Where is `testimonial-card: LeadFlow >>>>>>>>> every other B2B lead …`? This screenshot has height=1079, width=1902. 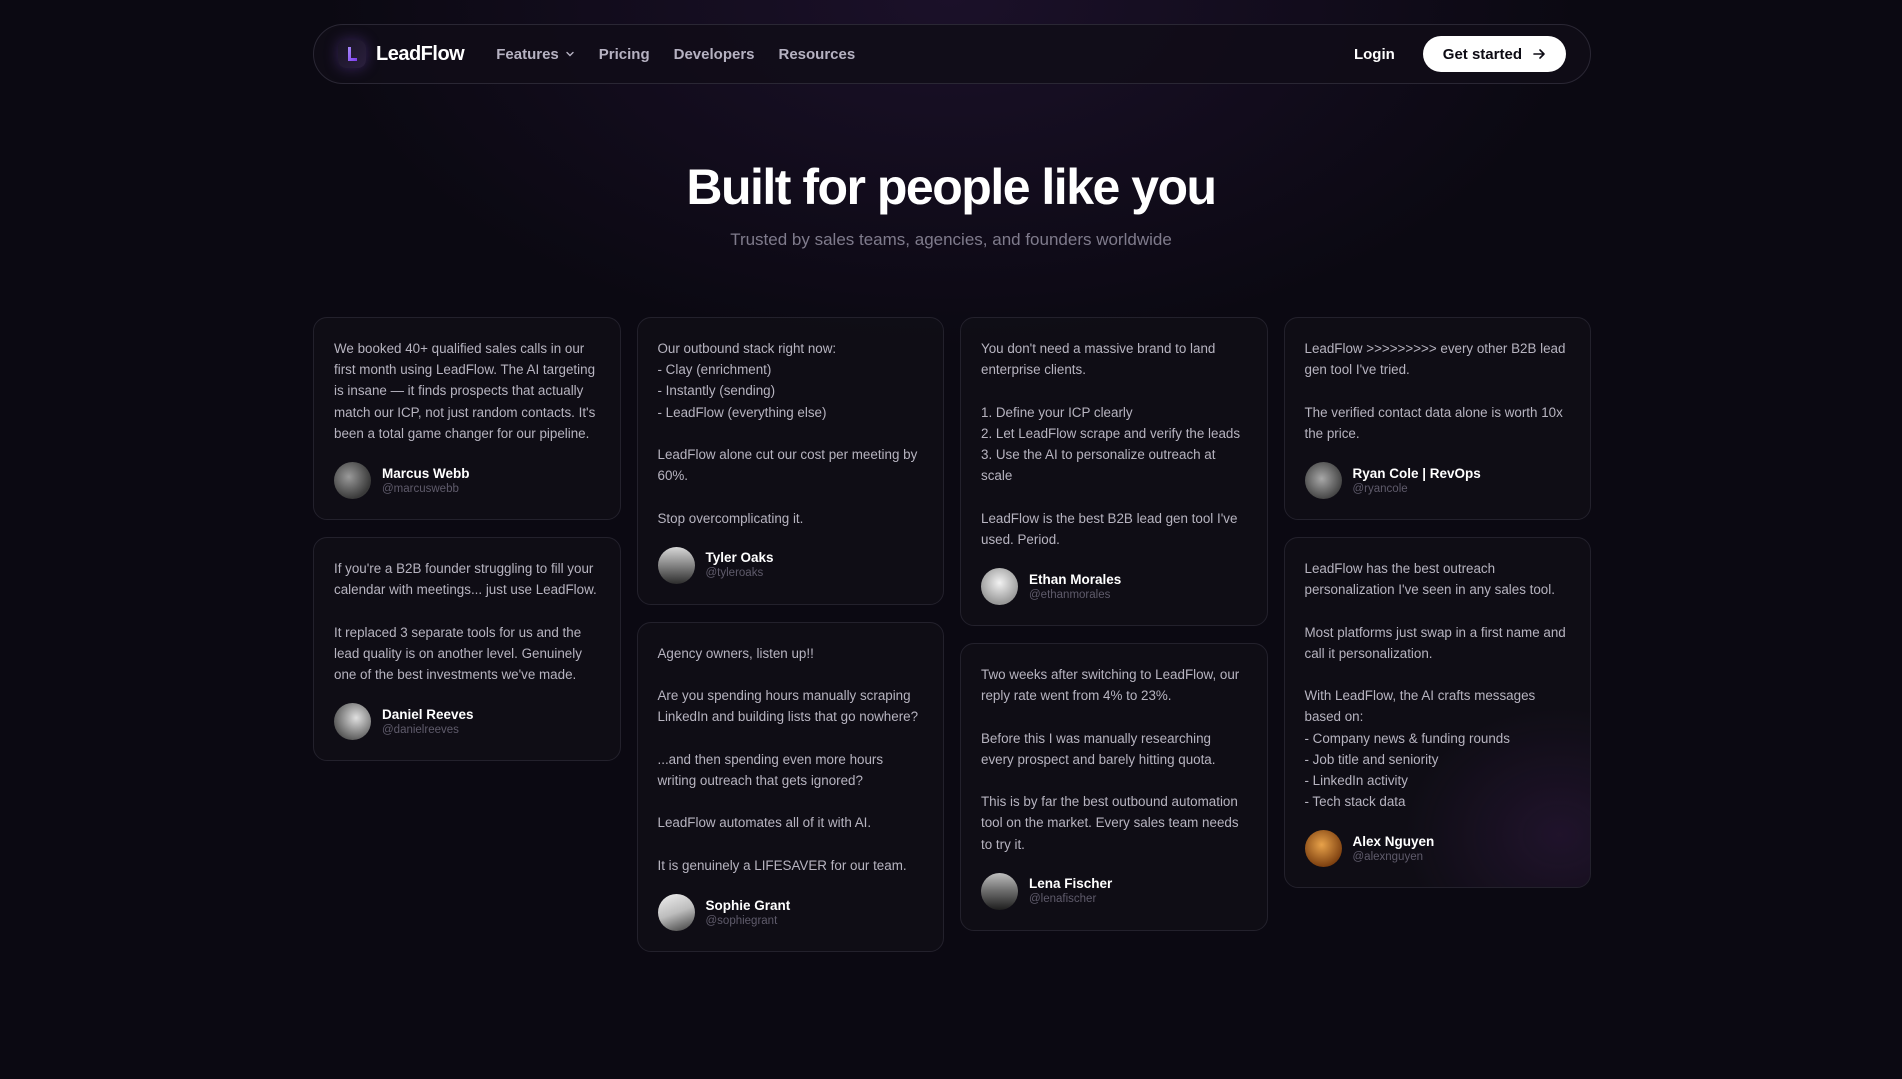
testimonial-card: LeadFlow >>>>>>>>> every other B2B lead … is located at coordinates (1437, 419).